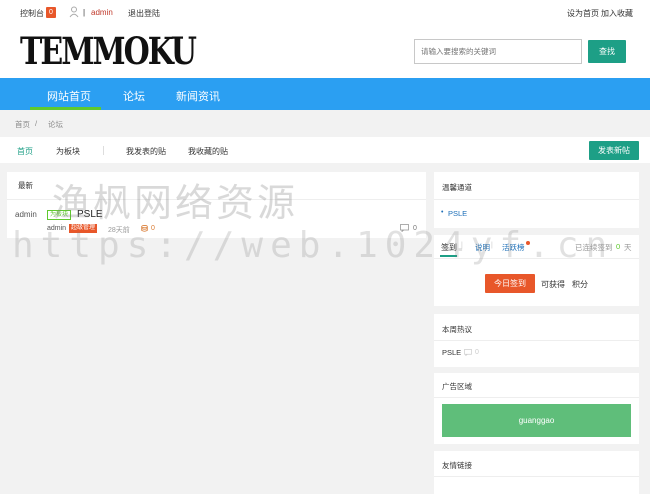 This screenshot has height=494, width=650. Describe the element at coordinates (607, 51) in the screenshot. I see `search-button: 查找` at that location.